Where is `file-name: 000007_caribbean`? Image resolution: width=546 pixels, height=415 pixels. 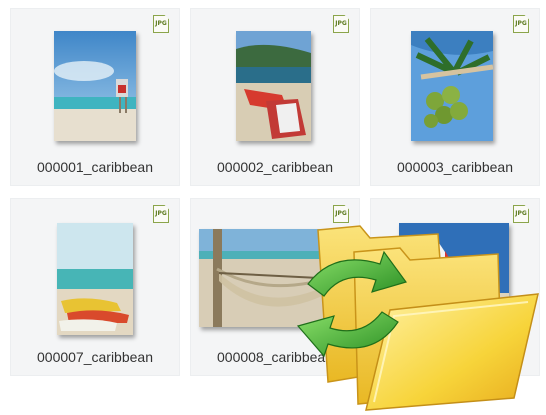 file-name: 000007_caribbean is located at coordinates (95, 357).